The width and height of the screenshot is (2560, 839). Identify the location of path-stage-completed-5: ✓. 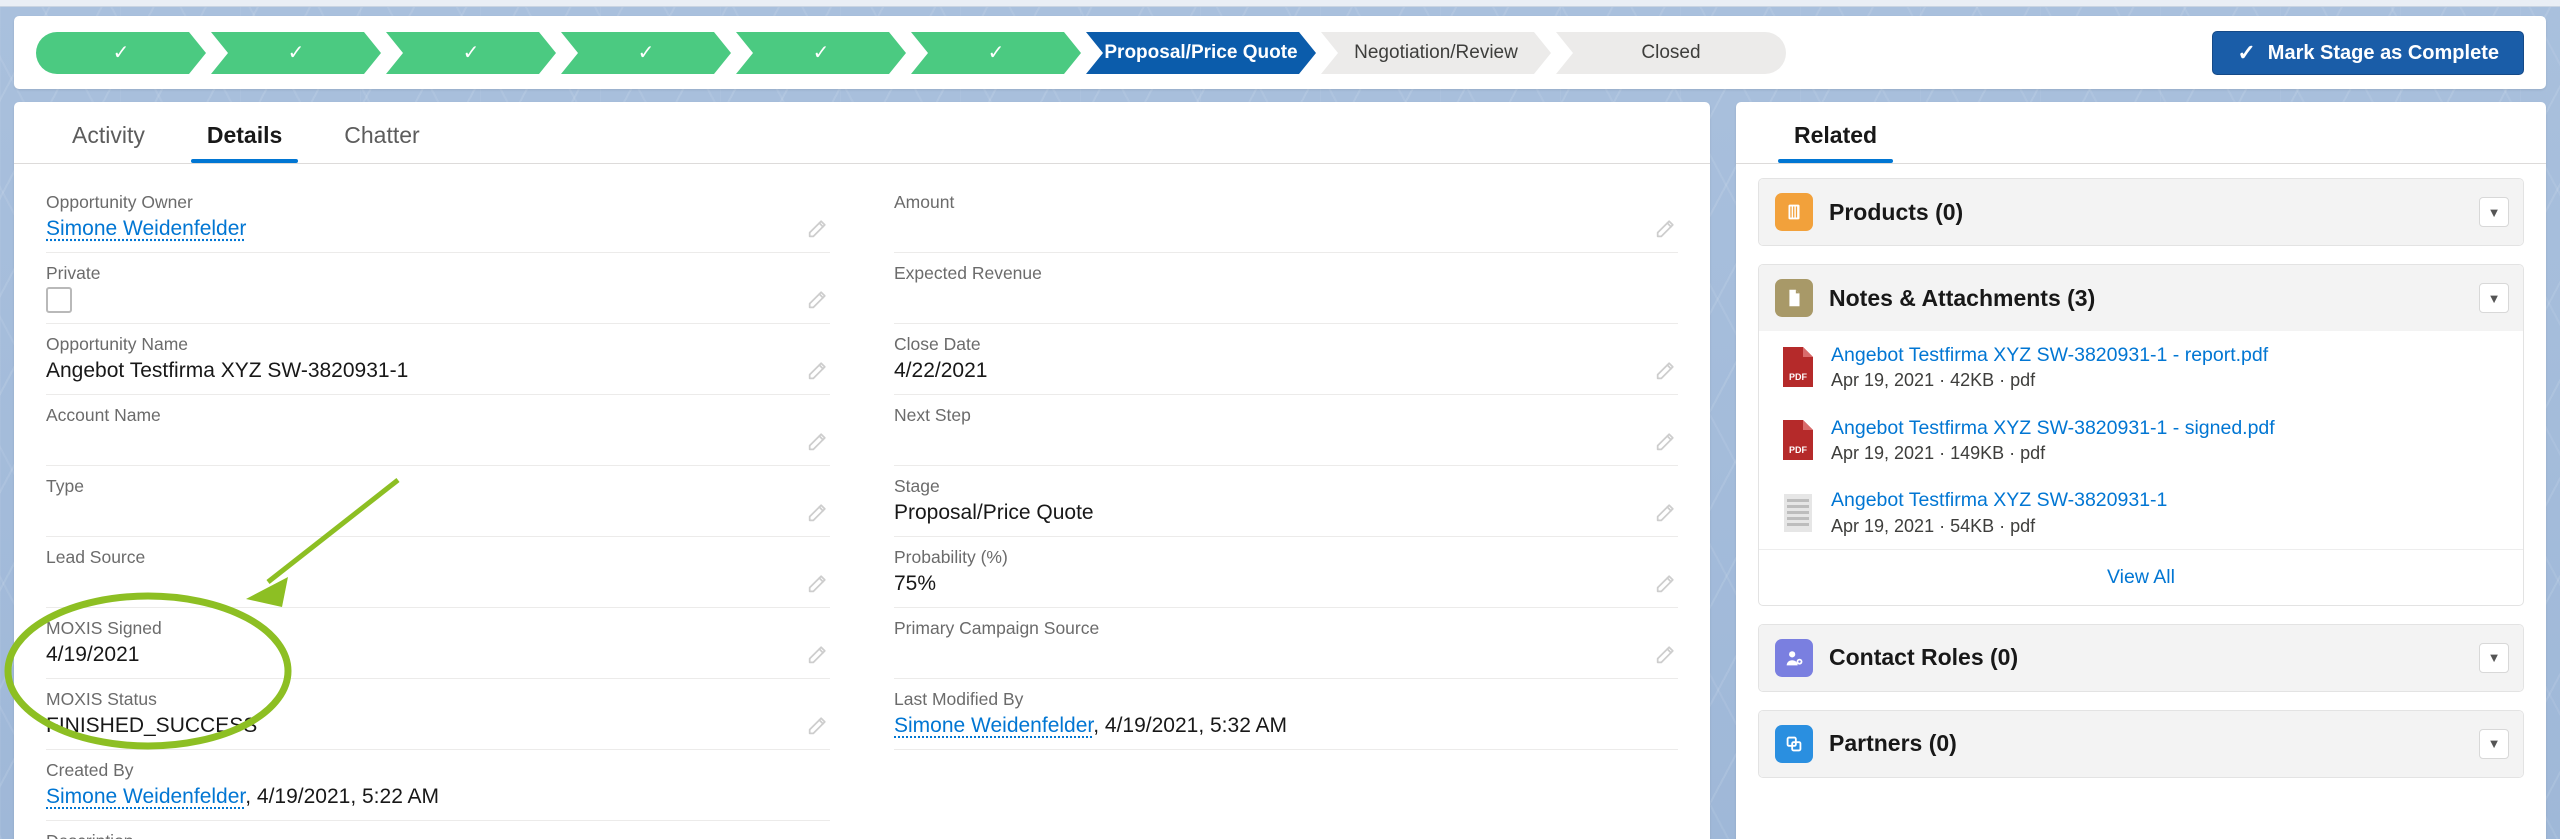
(821, 53).